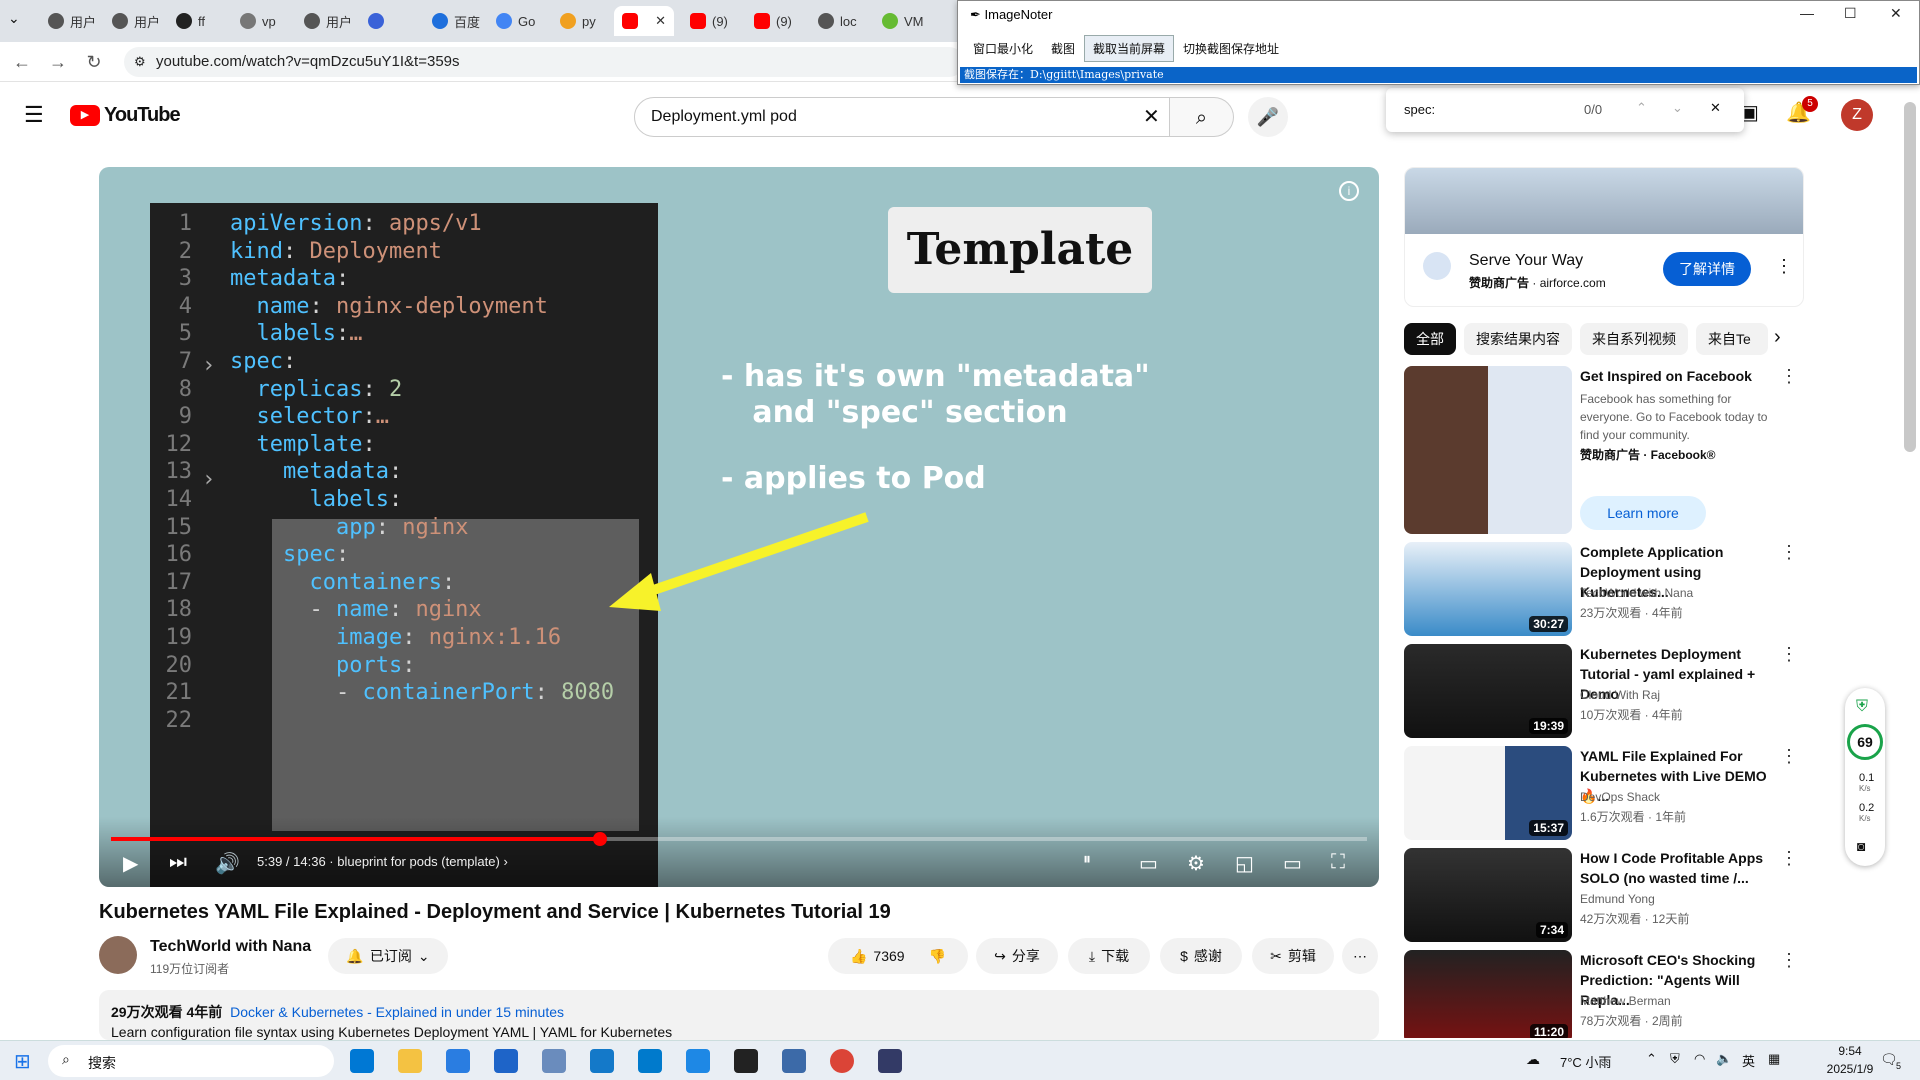 This screenshot has height=1080, width=1920. Describe the element at coordinates (125, 115) in the screenshot. I see `youtube-logo: ▶ YouTube` at that location.